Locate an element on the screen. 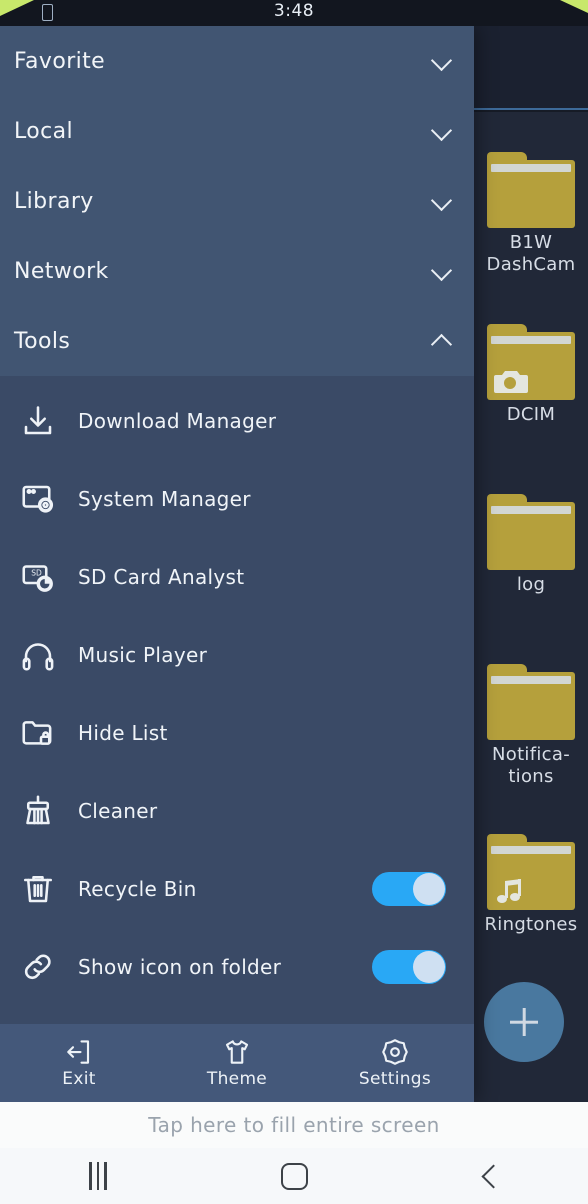 This screenshot has height=1204, width=588. tool-item-sd-card-analyst: SD SD Card Analyst is located at coordinates (237, 577).